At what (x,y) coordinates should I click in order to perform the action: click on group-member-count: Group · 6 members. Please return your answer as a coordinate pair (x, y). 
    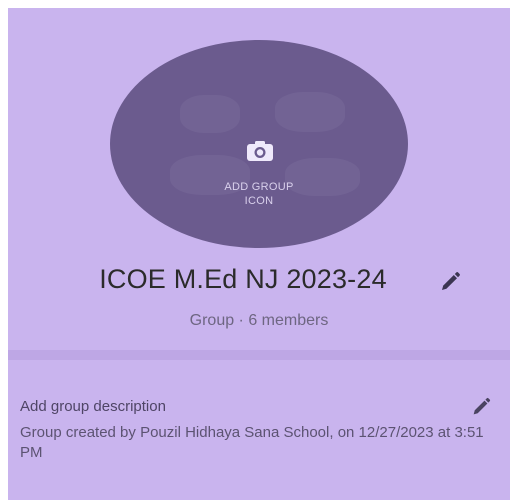
    Looking at the image, I should click on (259, 320).